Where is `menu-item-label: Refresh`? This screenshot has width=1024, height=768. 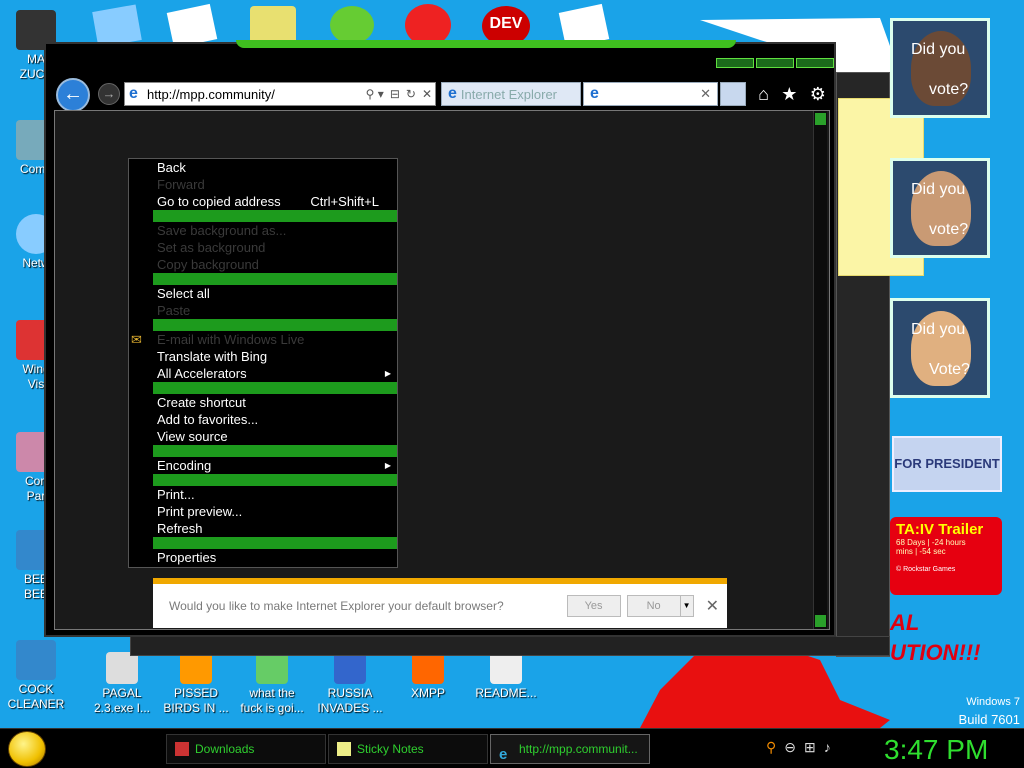 menu-item-label: Refresh is located at coordinates (180, 528).